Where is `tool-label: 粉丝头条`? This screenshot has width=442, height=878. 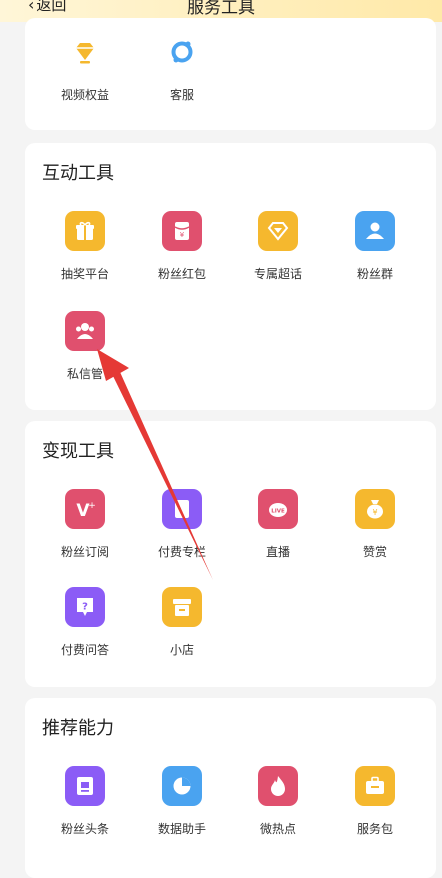
tool-label: 粉丝头条 is located at coordinates (84, 829).